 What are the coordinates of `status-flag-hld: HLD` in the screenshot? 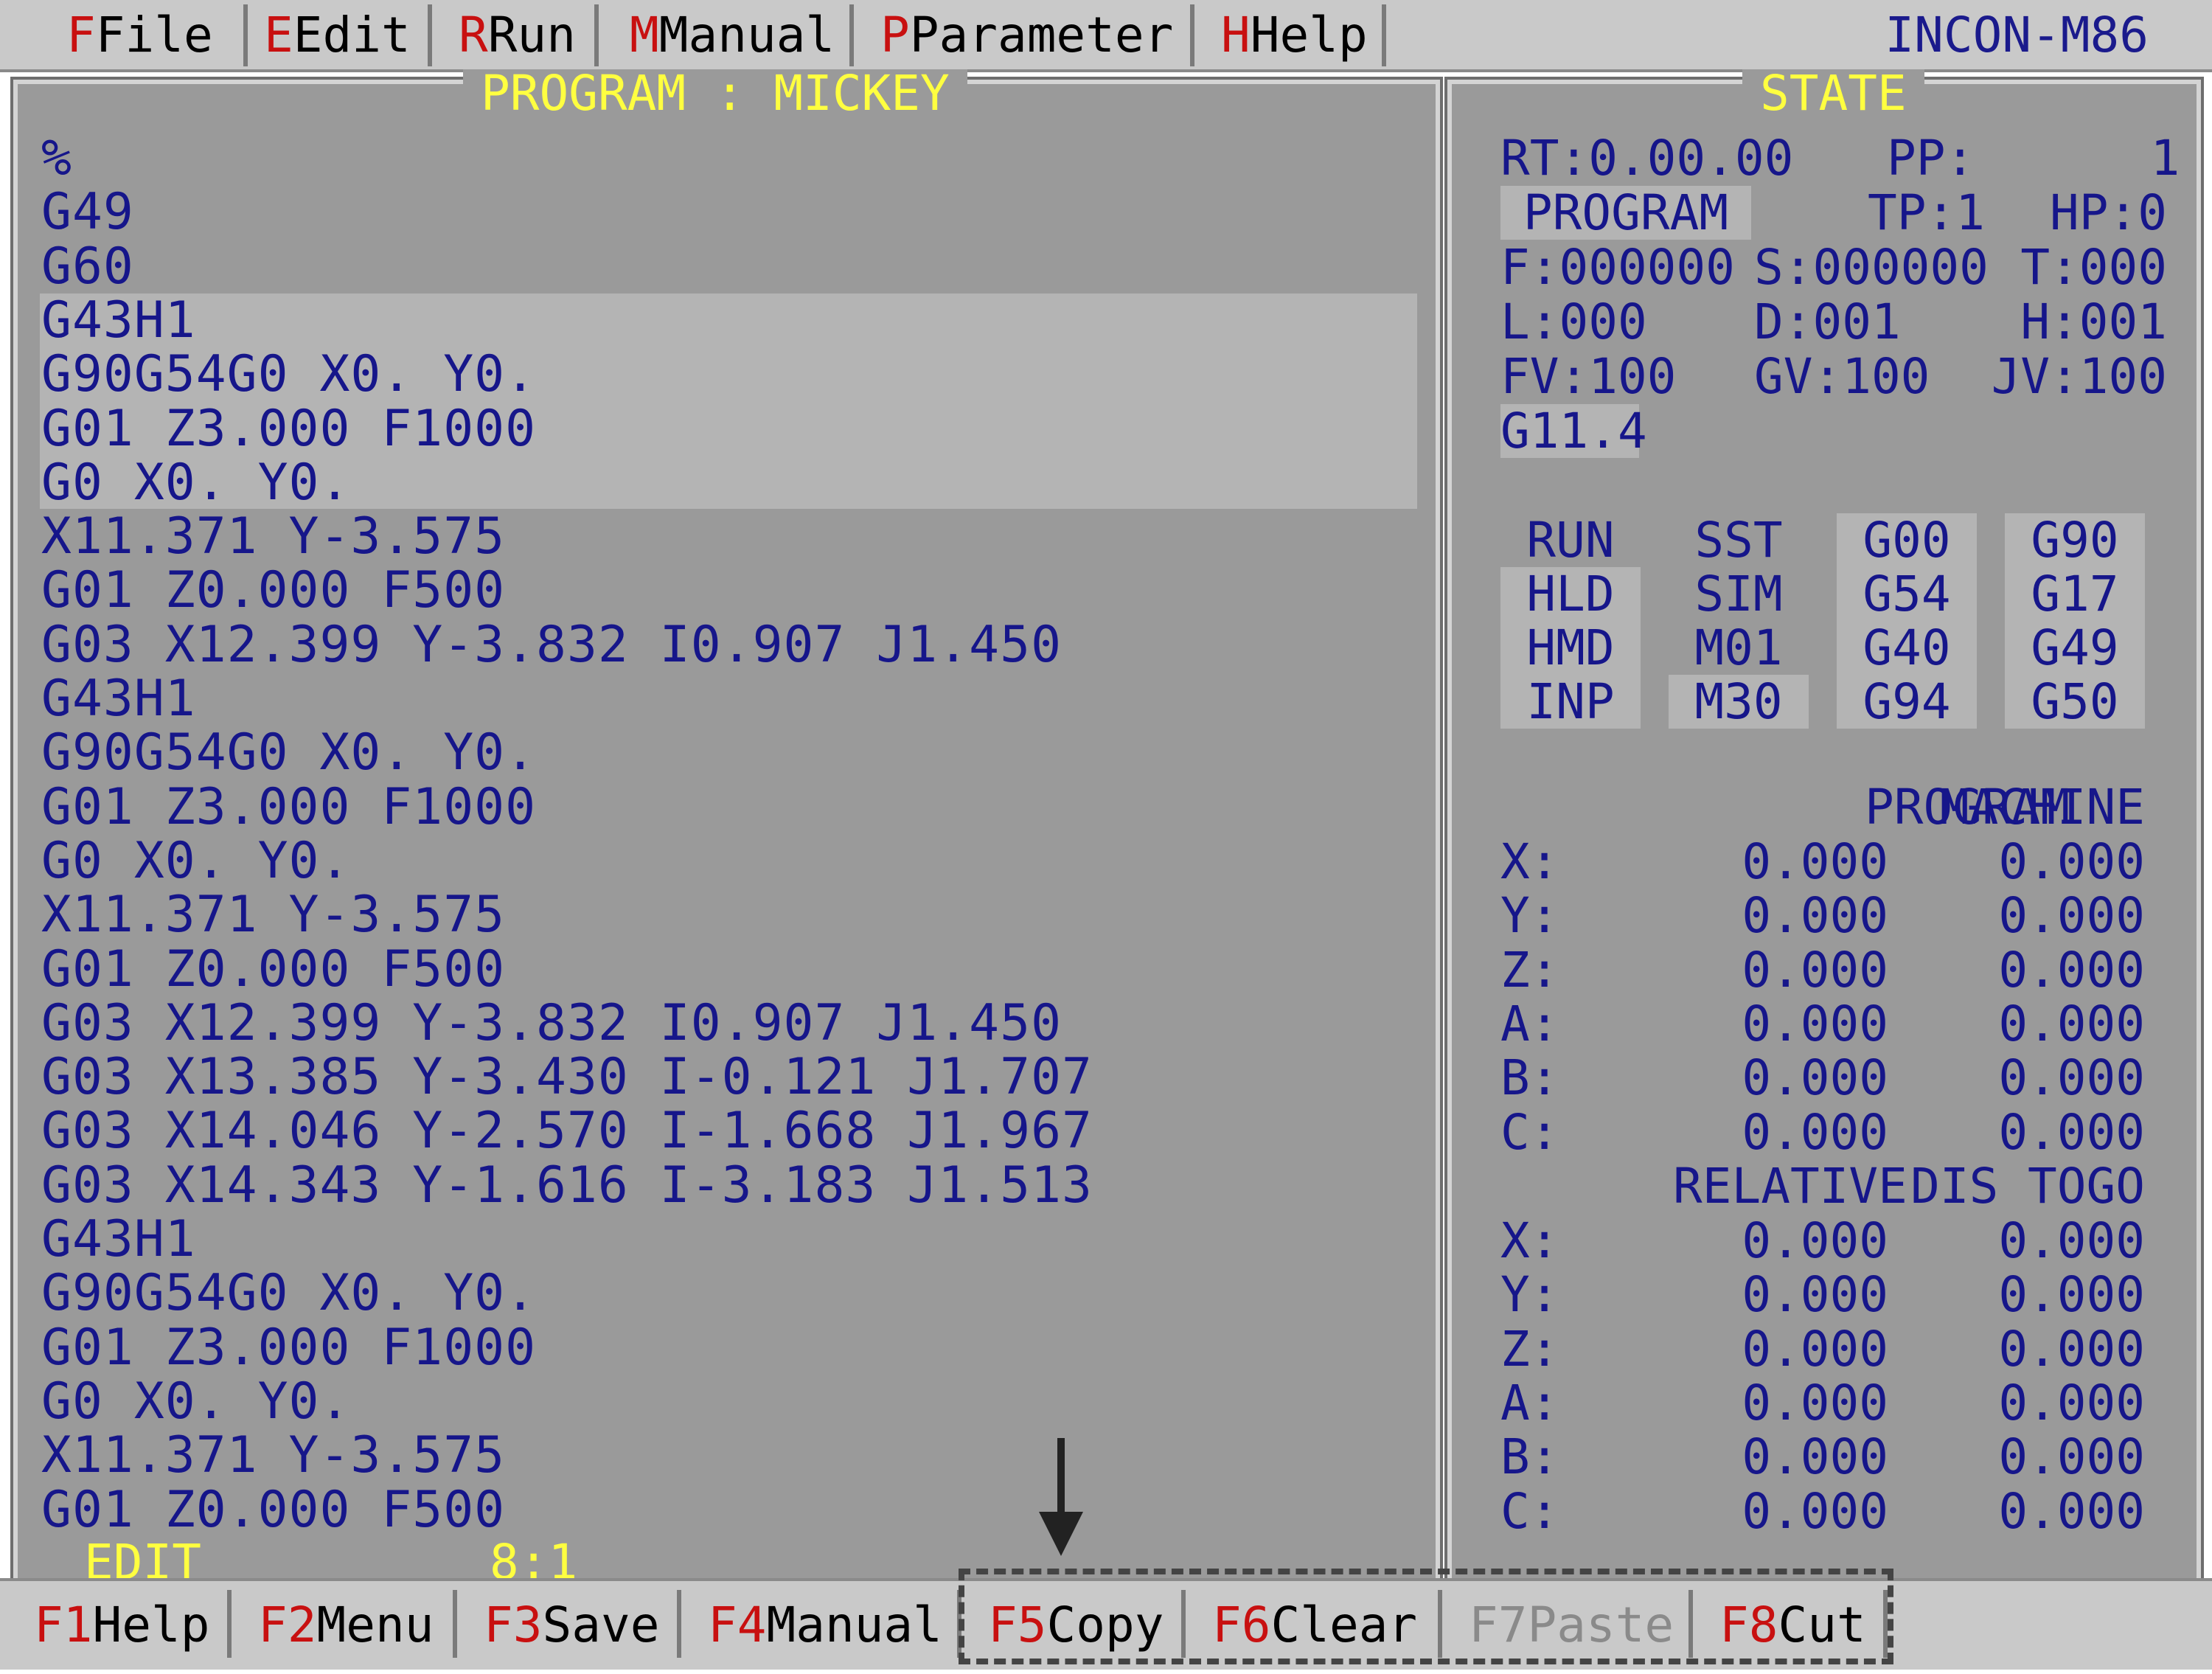 It's located at (1570, 594).